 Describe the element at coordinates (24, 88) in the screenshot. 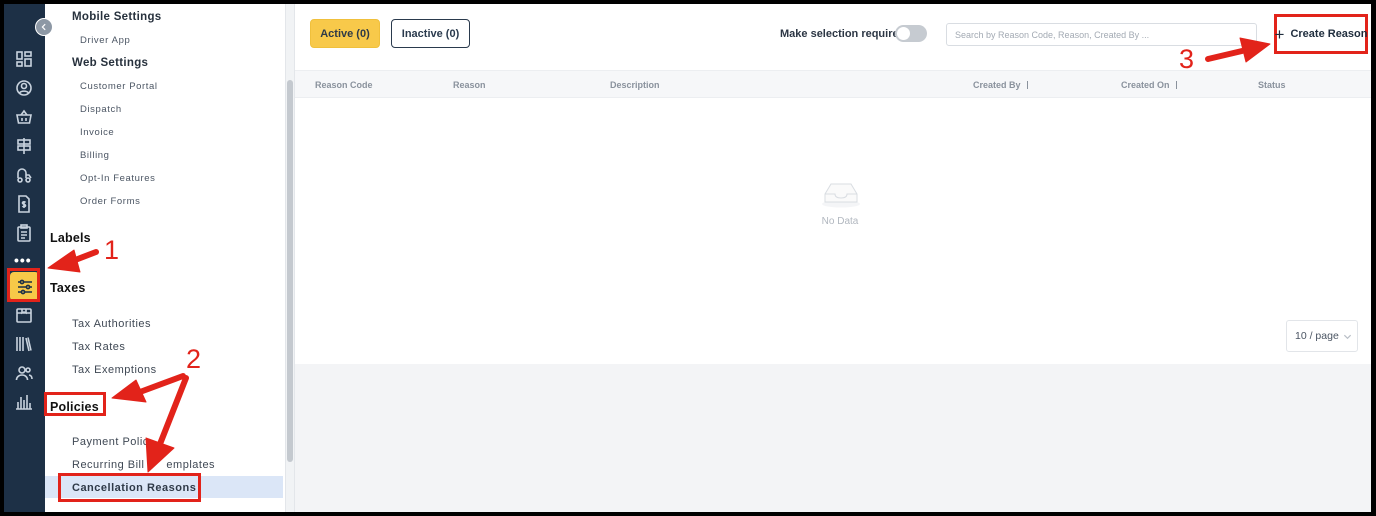

I see `user-circle-icon` at that location.